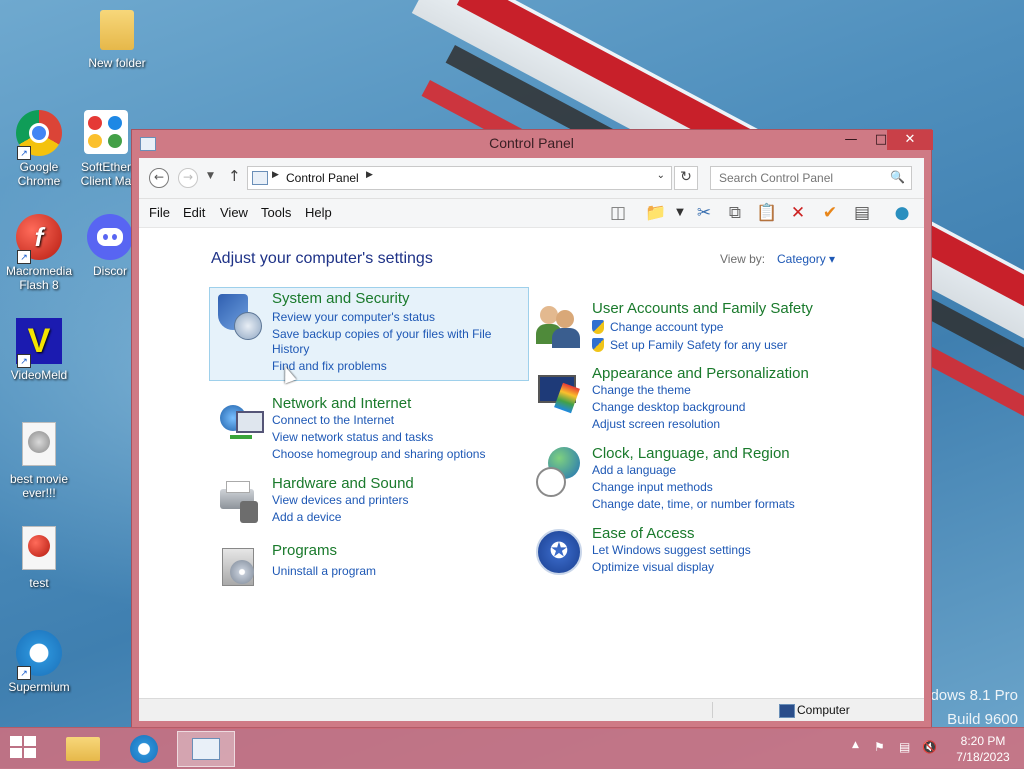  I want to click on desktop-icon-softether: SoftEther Client Ma, so click(106, 149).